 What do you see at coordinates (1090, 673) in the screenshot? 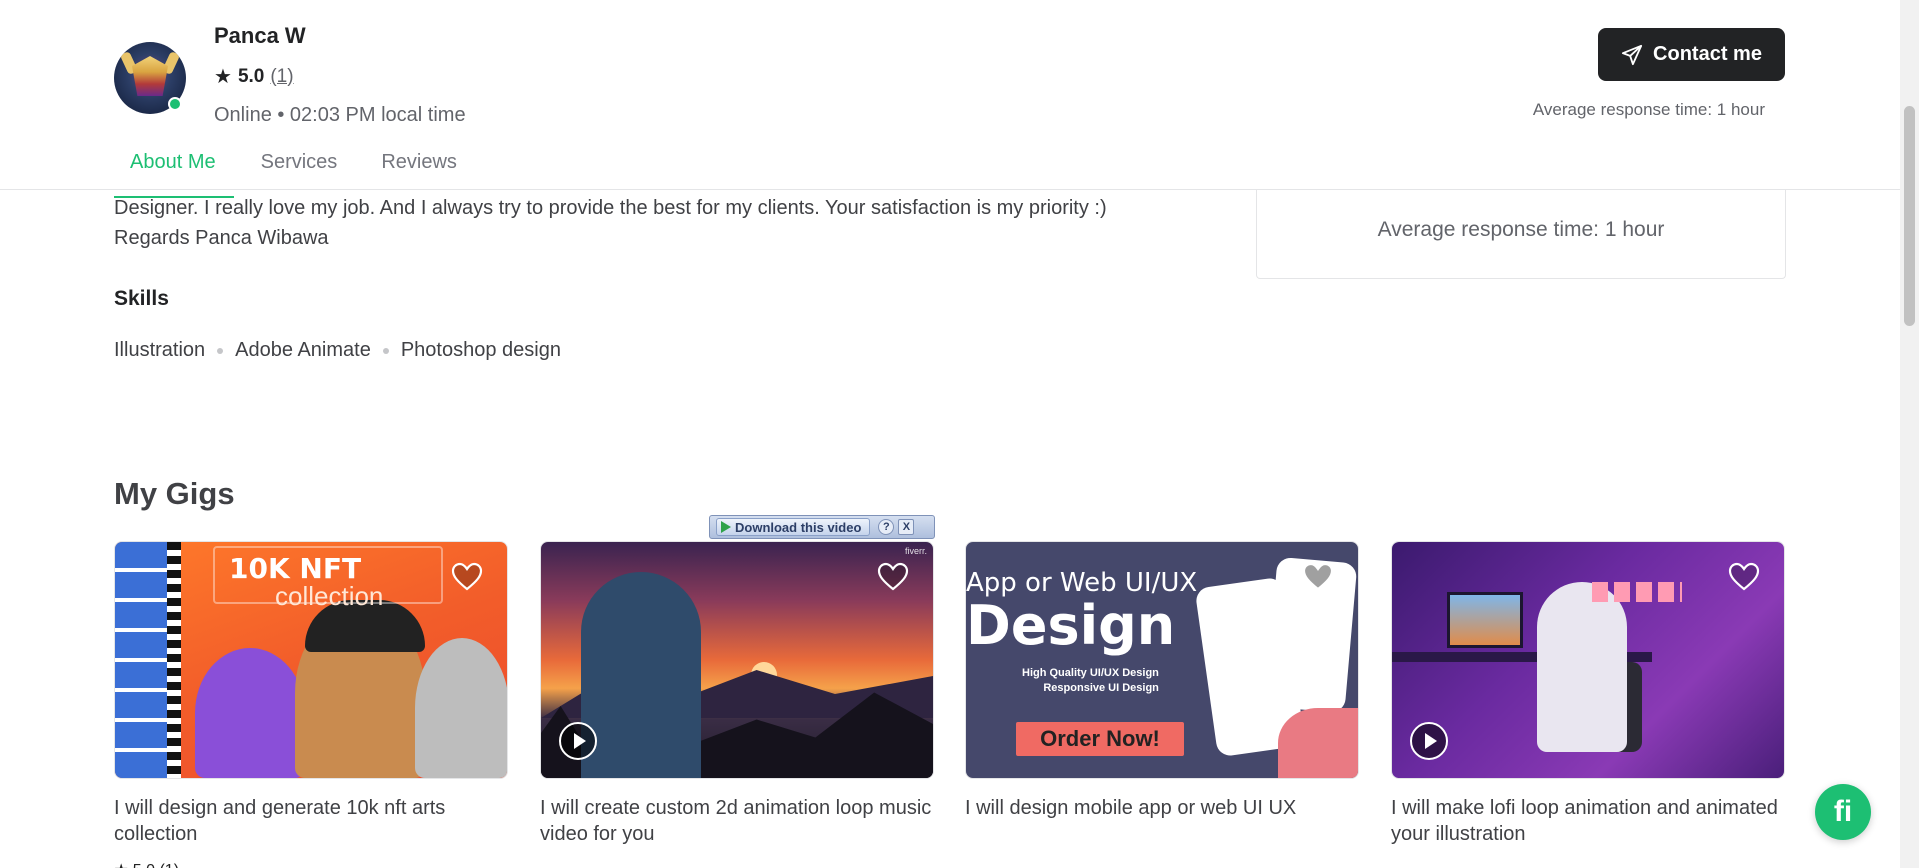
I see `thumbnail-caption-line: High Quality UI/UX Design` at bounding box center [1090, 673].